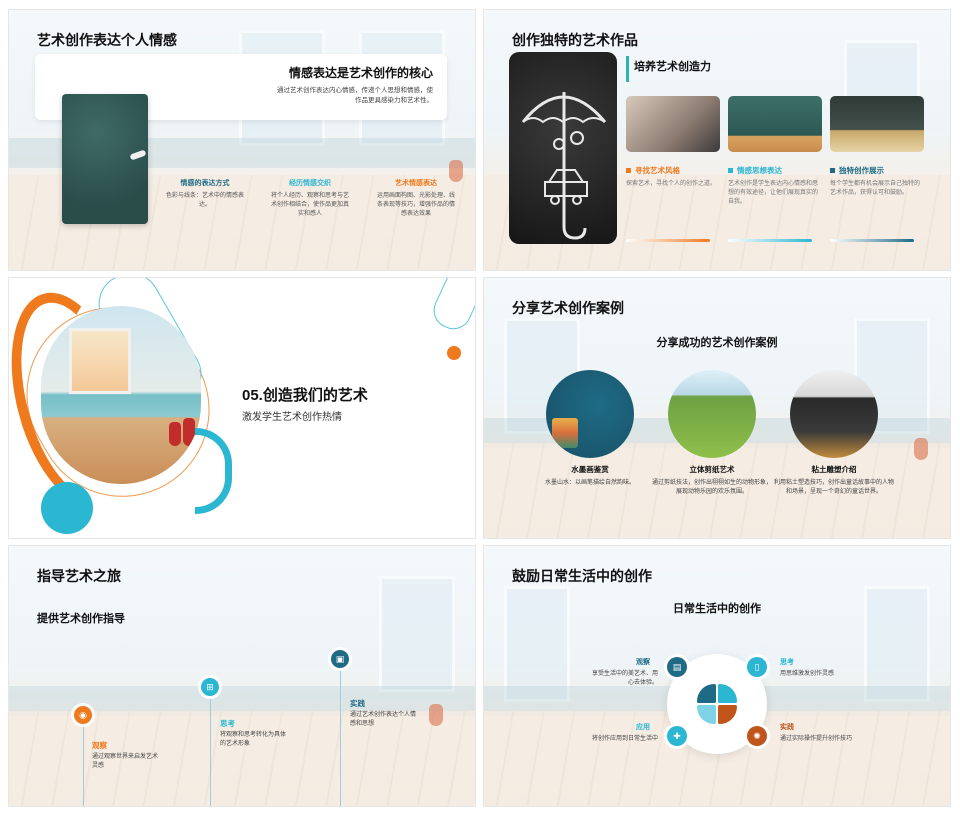 The width and height of the screenshot is (960, 816). What do you see at coordinates (213, 471) in the screenshot?
I see `teal-arc` at bounding box center [213, 471].